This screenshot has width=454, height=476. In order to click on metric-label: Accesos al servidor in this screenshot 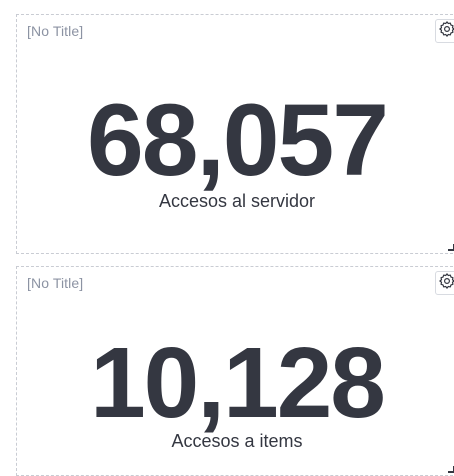, I will do `click(237, 201)`.